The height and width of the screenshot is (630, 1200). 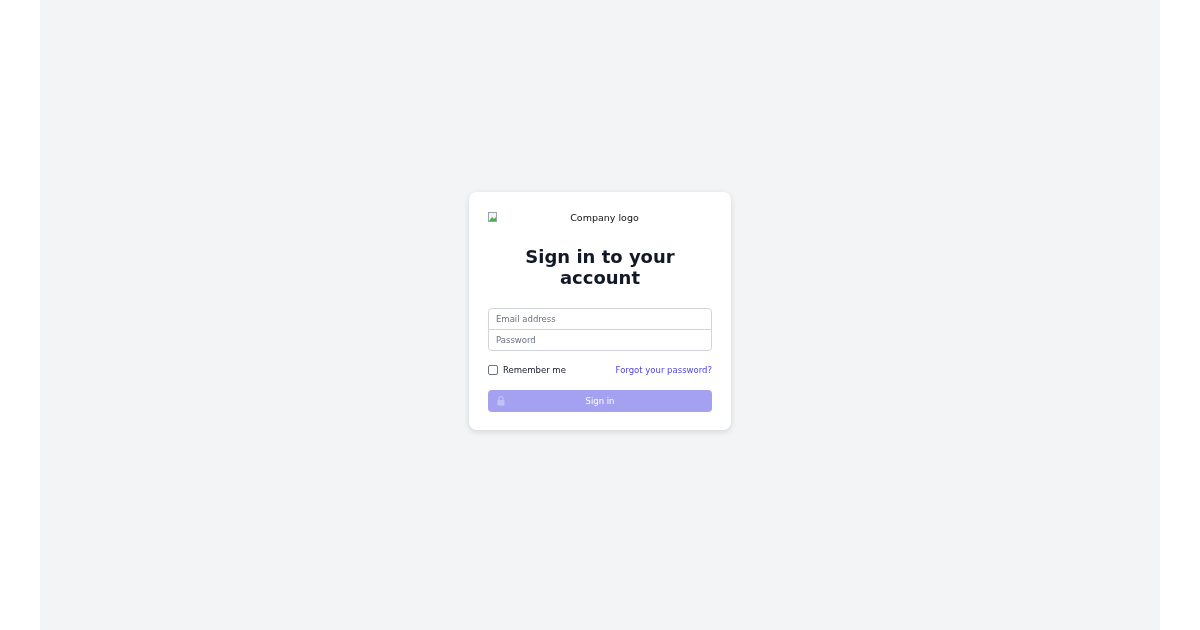 I want to click on email-field: Email address, so click(x=600, y=319).